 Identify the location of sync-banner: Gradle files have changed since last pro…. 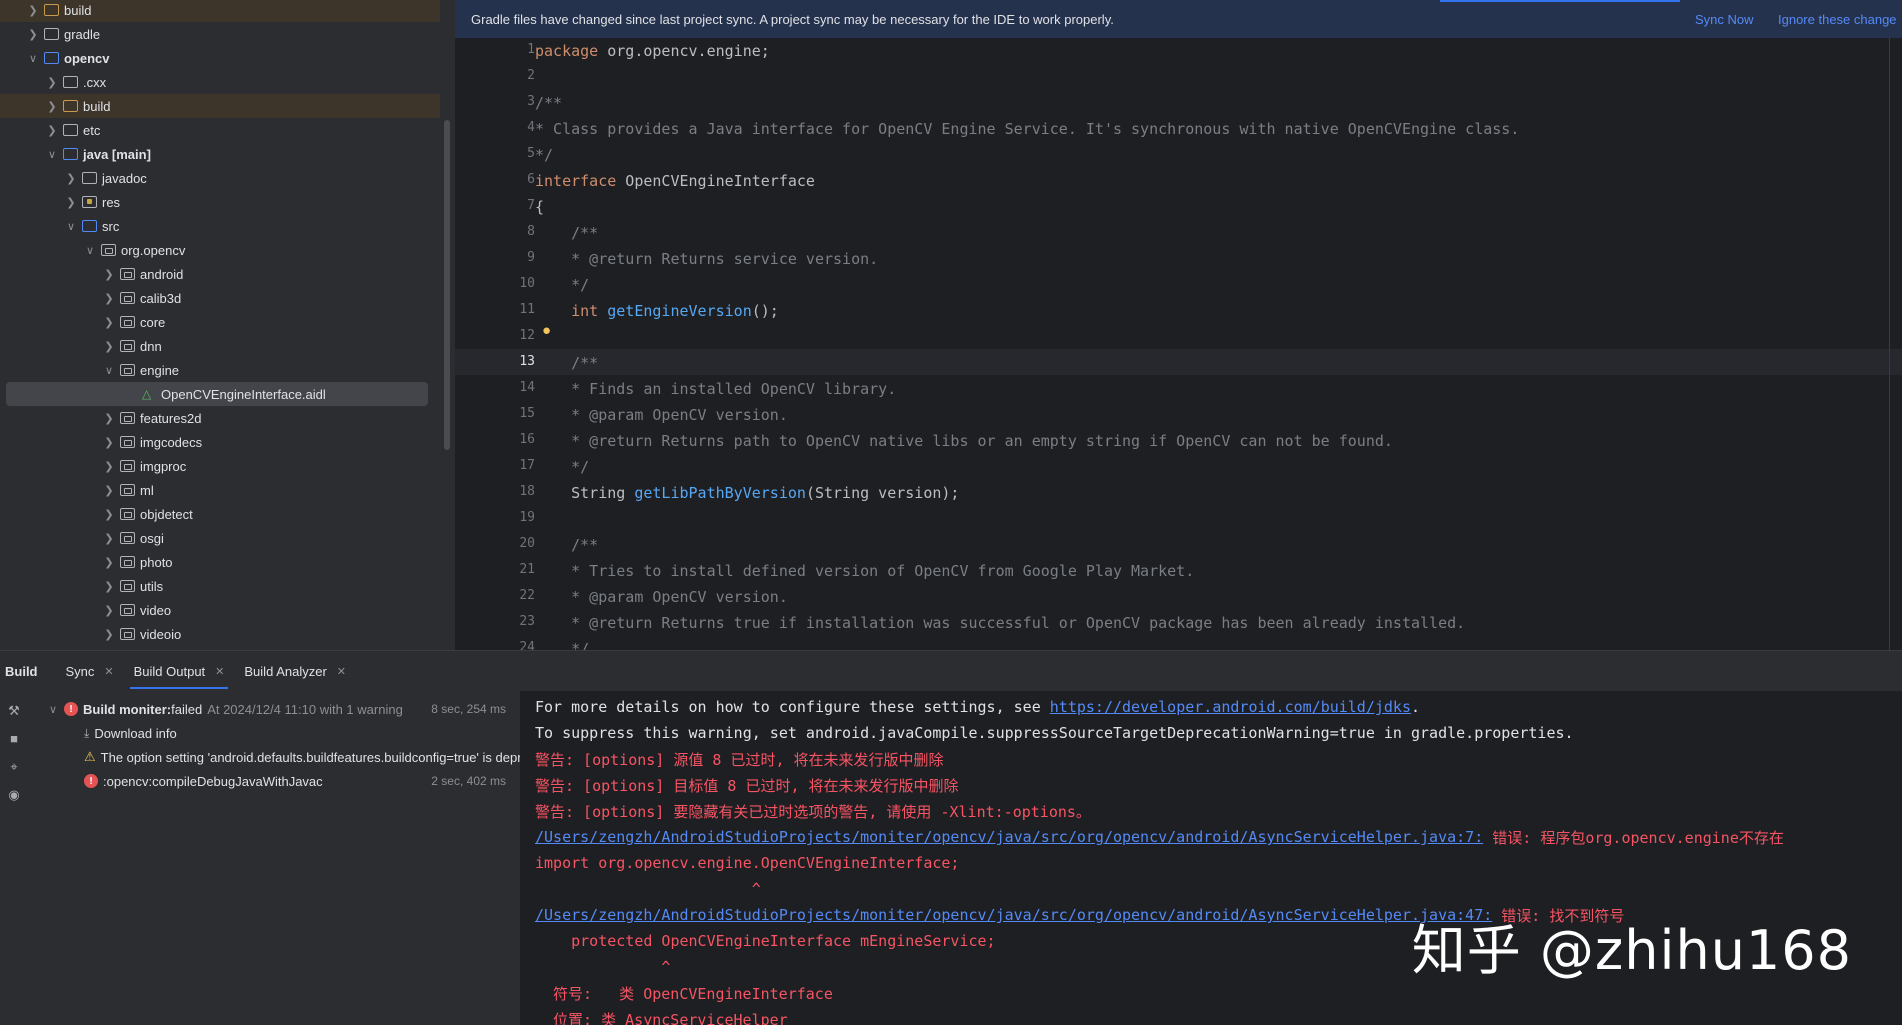
(1178, 19).